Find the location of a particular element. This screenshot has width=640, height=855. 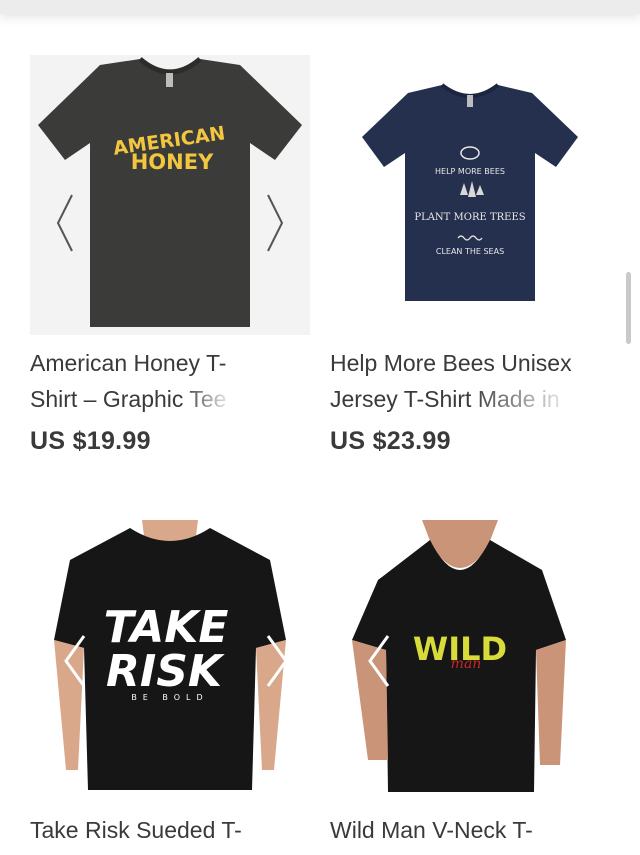

product-title-line: Jersey T-Shirt Made in is located at coordinates (475, 399).